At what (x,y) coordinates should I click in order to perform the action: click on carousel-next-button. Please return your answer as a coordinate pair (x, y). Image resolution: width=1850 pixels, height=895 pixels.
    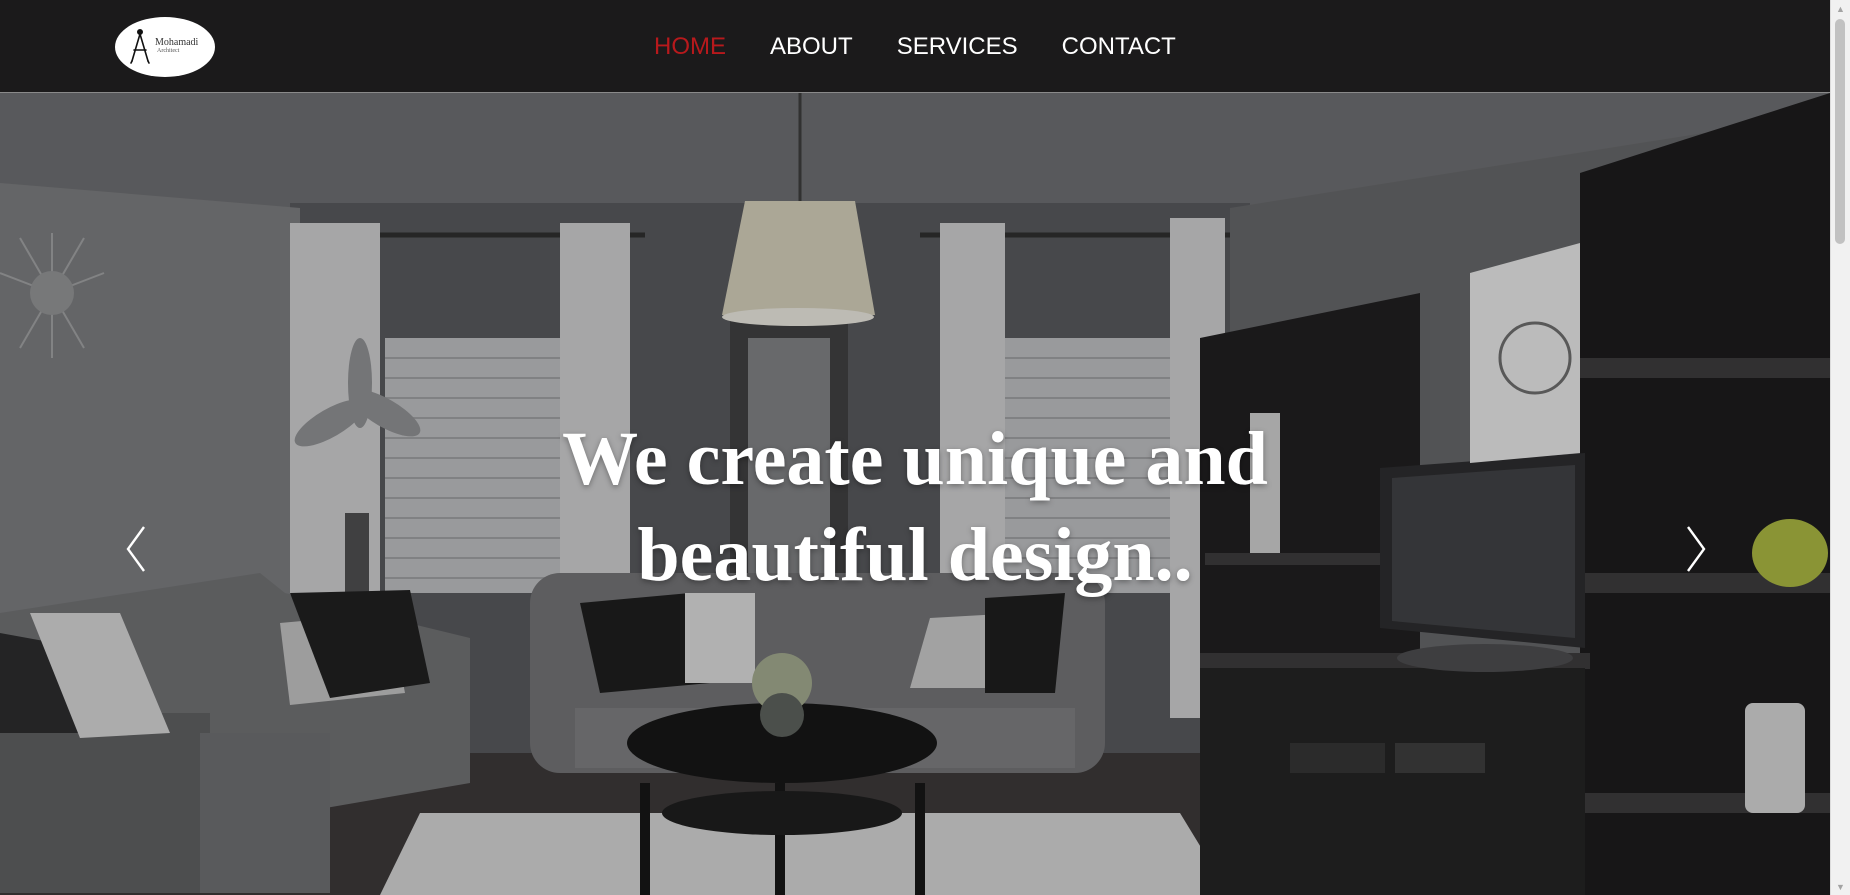
    Looking at the image, I should click on (1694, 549).